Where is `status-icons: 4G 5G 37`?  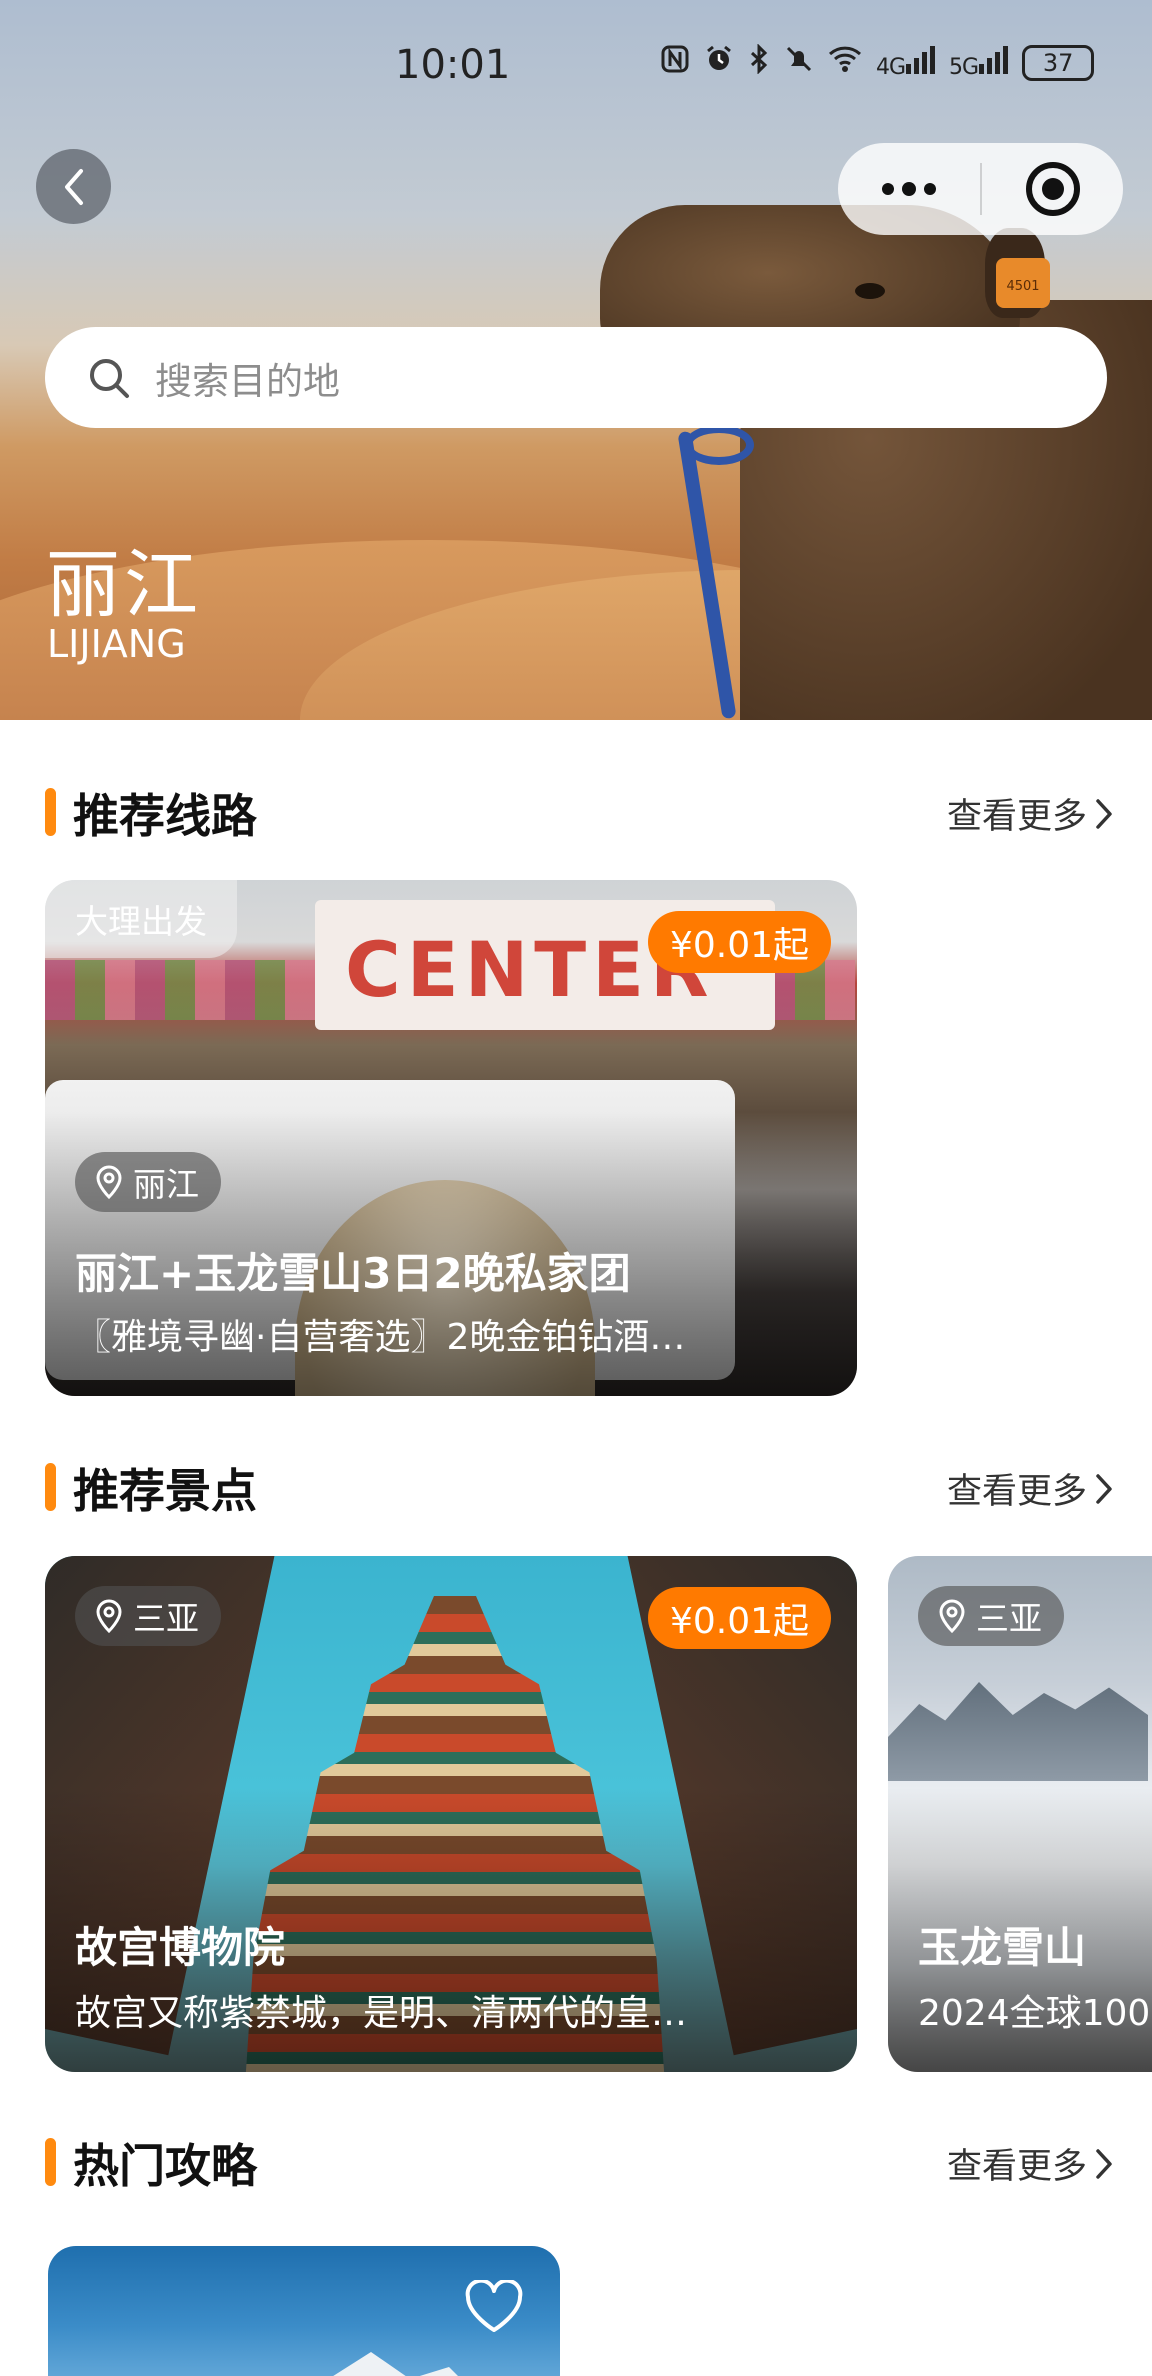 status-icons: 4G 5G 37 is located at coordinates (877, 62).